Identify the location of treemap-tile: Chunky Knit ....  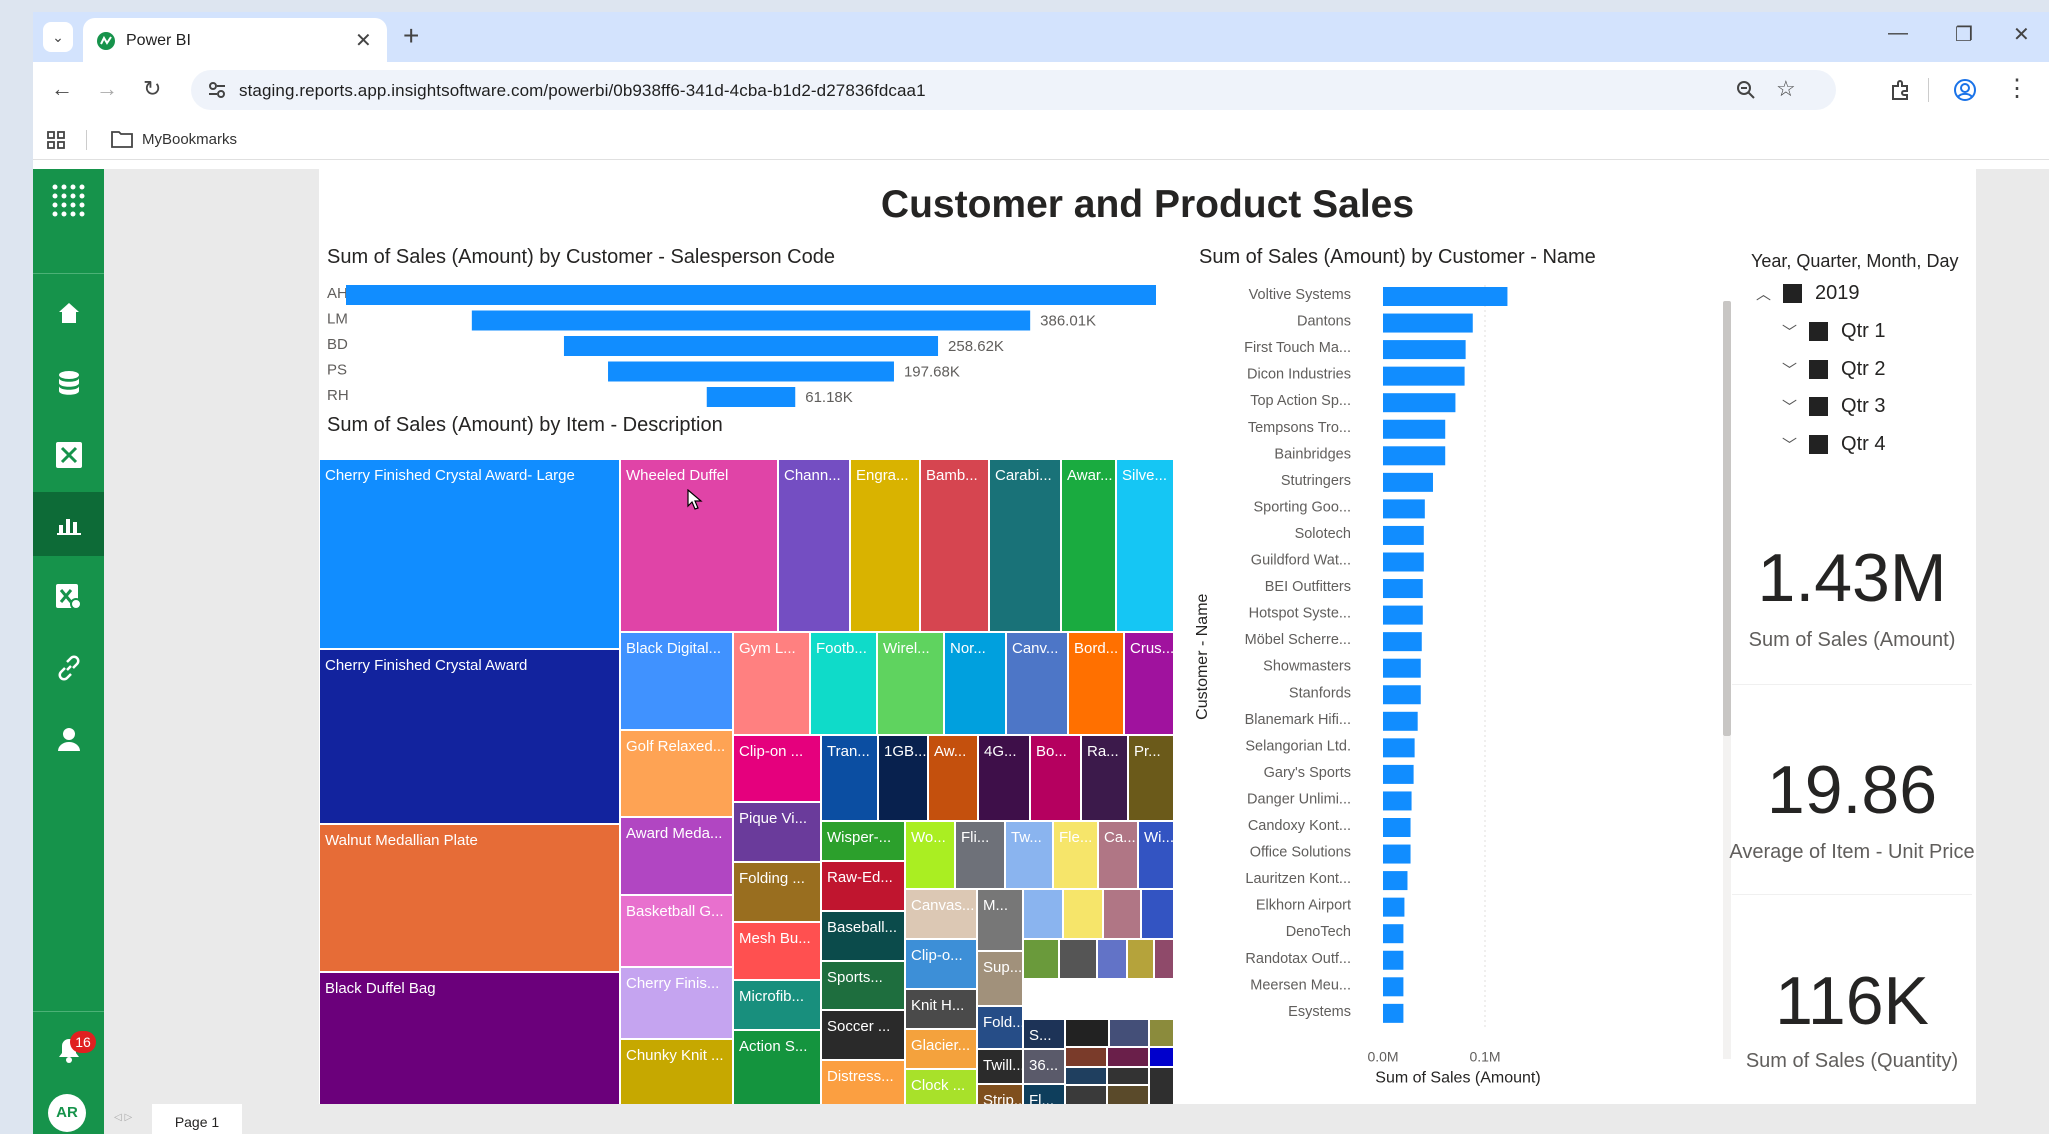
(676, 1076).